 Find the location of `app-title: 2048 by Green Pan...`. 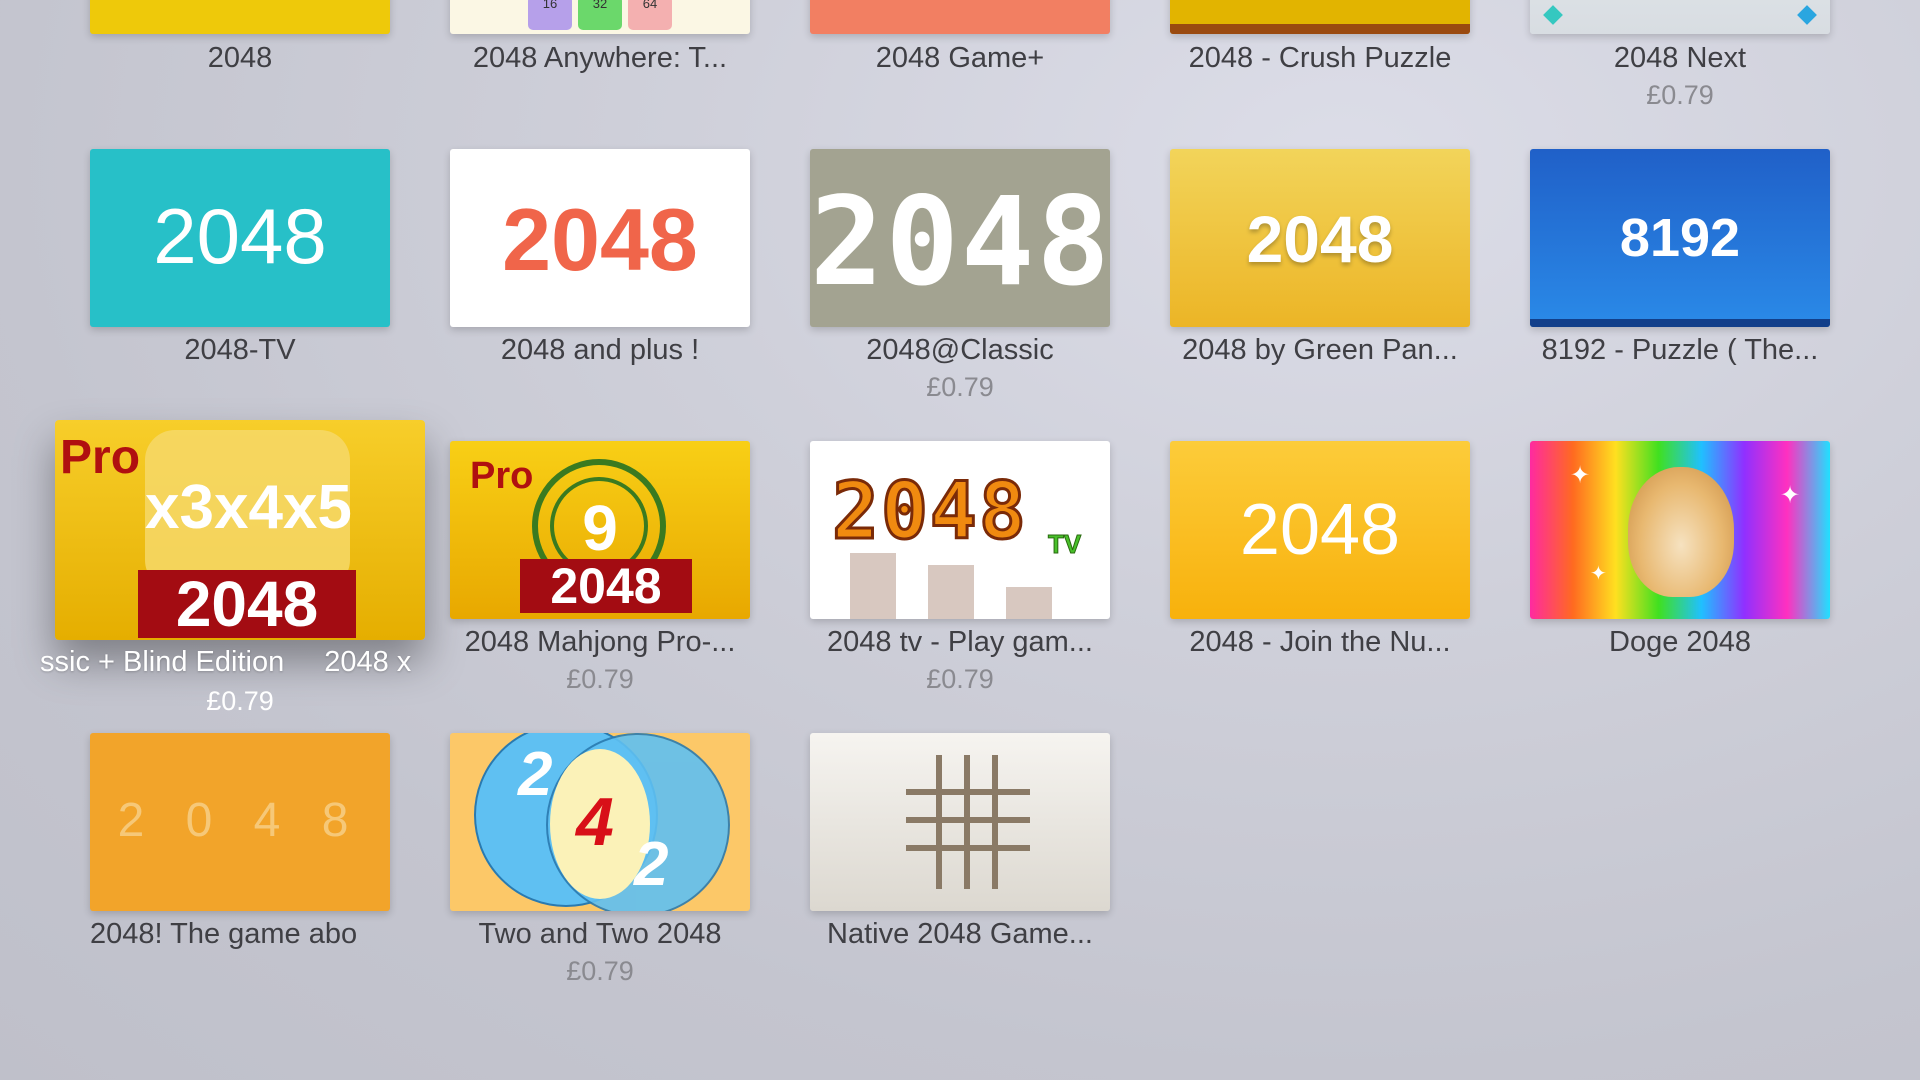

app-title: 2048 by Green Pan... is located at coordinates (1320, 350).